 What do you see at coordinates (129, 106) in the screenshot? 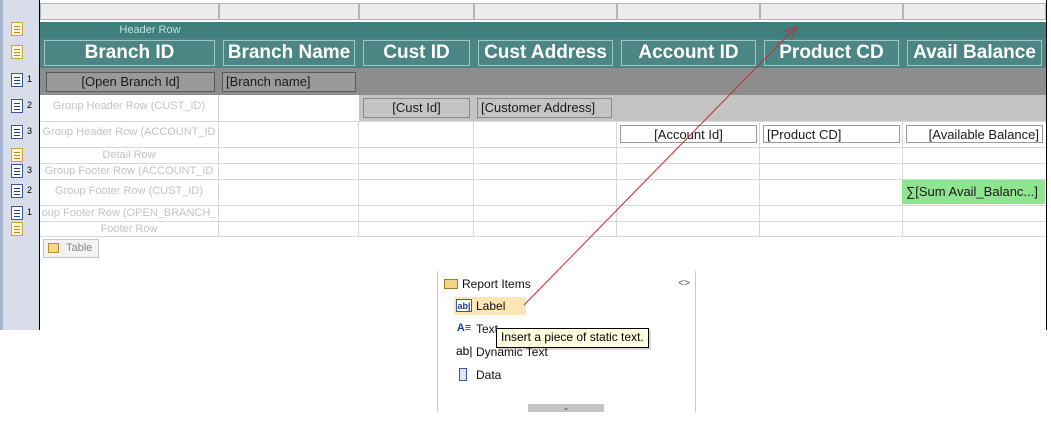
I see `group-header-cust-label: Group Header Row (CUST_ID)` at bounding box center [129, 106].